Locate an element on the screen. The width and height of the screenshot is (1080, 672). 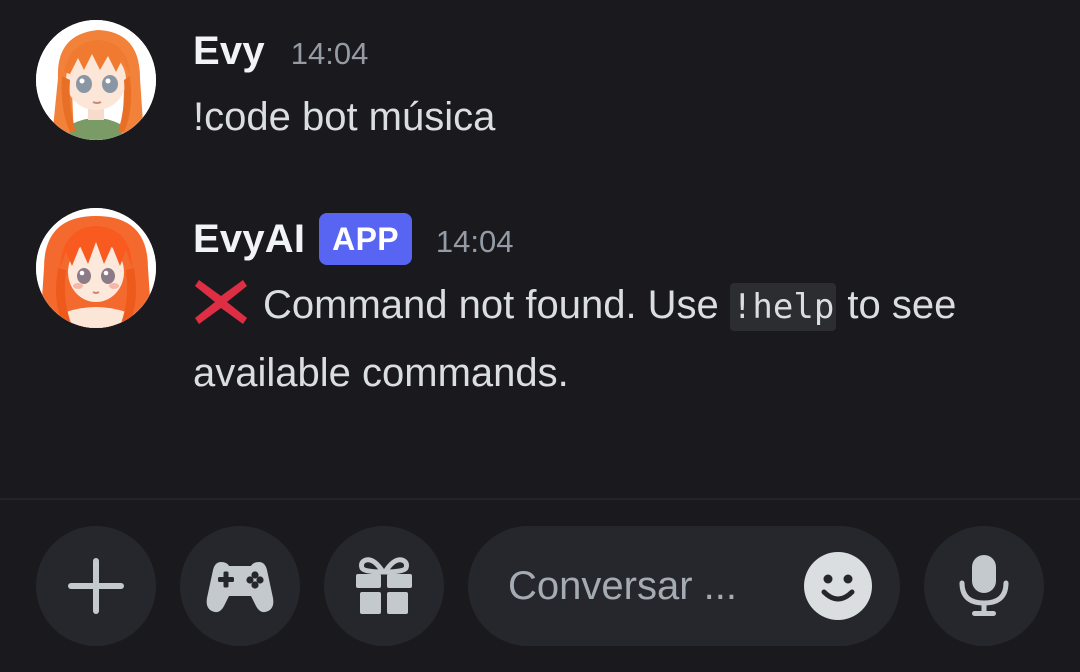
gift-icon is located at coordinates (384, 585).